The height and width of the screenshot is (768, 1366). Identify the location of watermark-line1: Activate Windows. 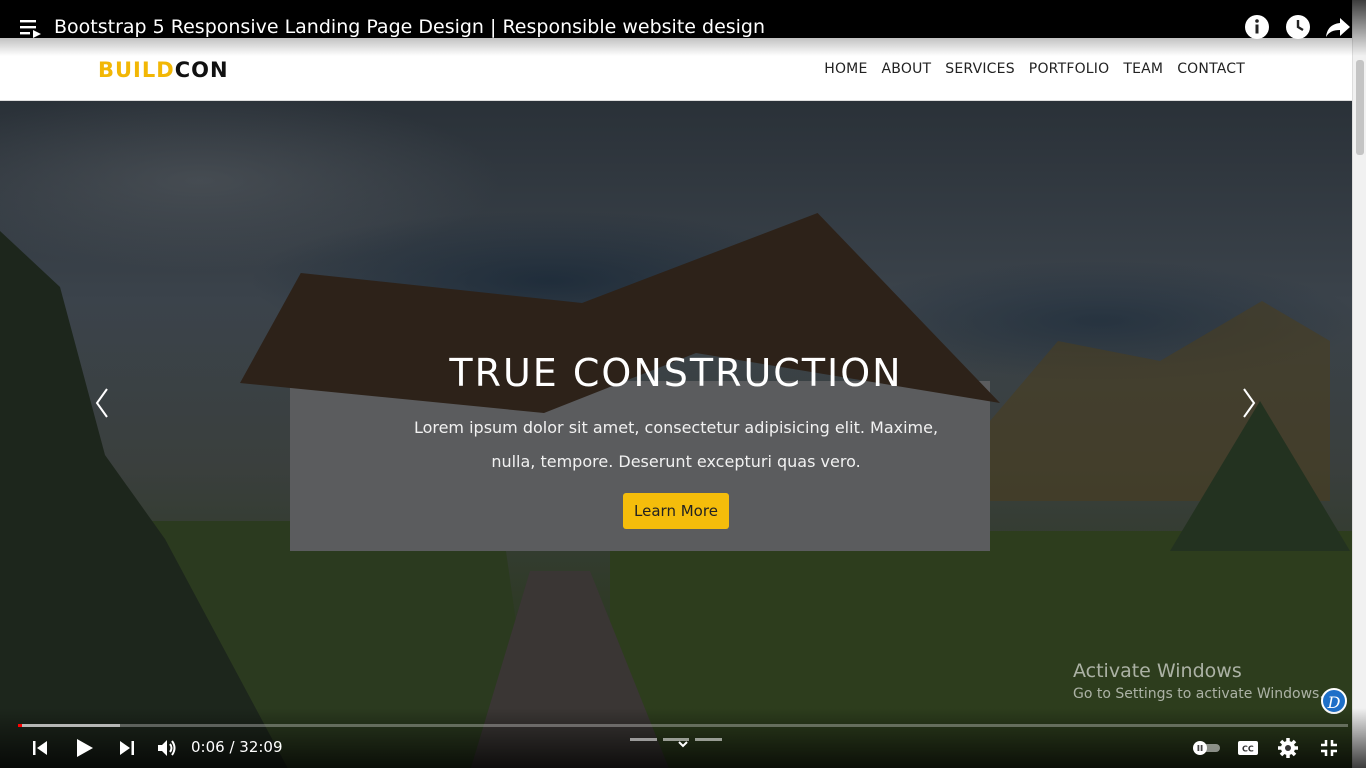
(1157, 671).